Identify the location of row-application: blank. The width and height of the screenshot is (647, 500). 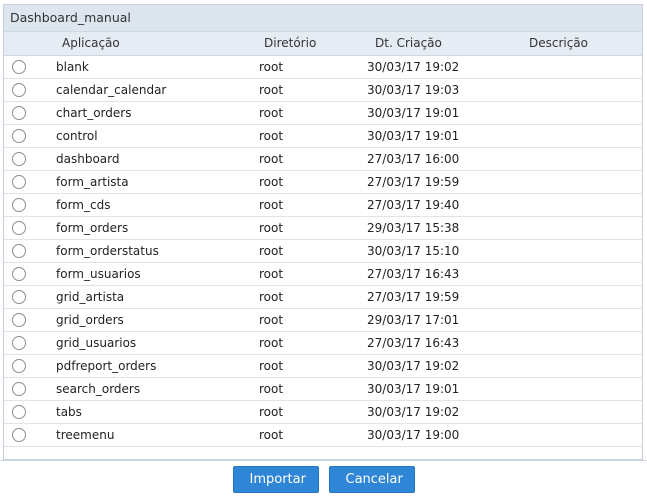
(72, 67).